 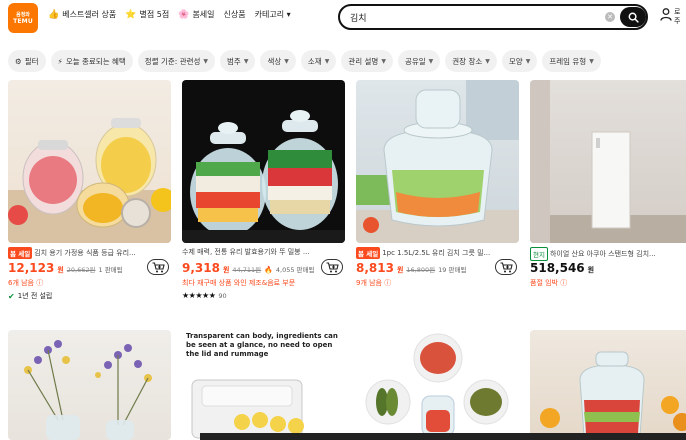 What do you see at coordinates (568, 61) in the screenshot?
I see `chip-label: 프레임 유형` at bounding box center [568, 61].